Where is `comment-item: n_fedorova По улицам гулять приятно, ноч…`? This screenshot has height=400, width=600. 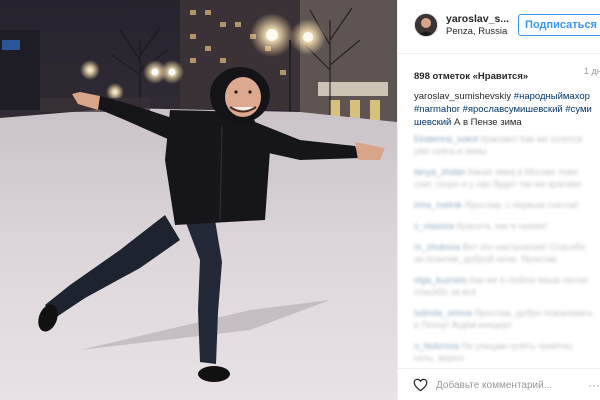
comment-item: n_fedorova По улицам гулять приятно, ноч… is located at coordinates (504, 352).